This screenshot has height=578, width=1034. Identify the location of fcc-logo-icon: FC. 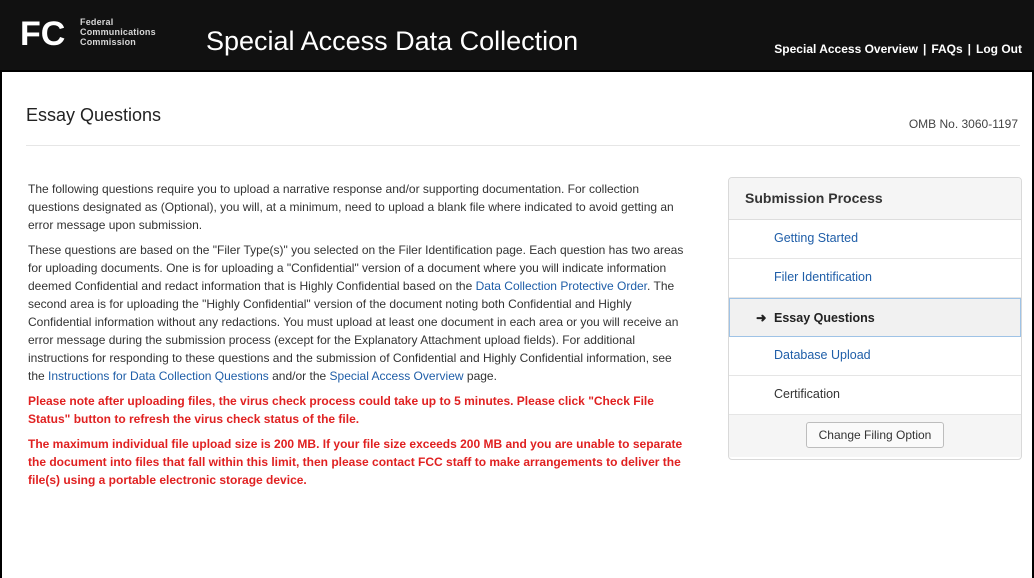
(42, 34).